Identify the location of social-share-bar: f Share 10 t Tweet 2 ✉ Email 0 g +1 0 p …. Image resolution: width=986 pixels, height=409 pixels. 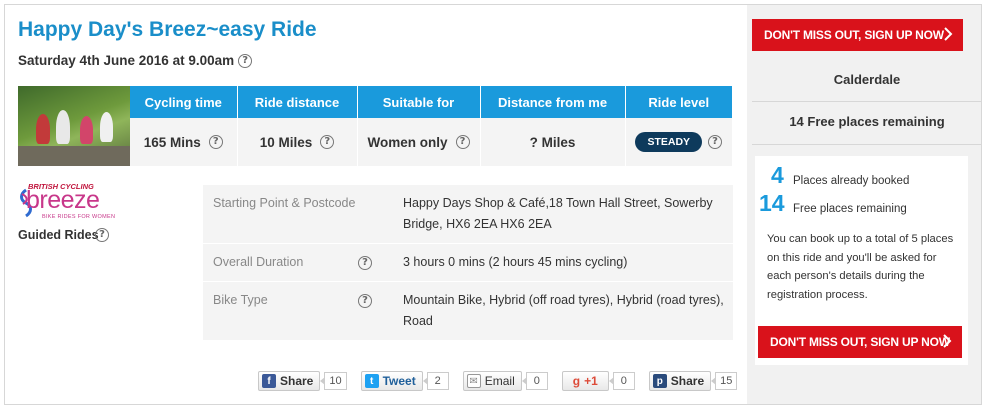
(504, 381).